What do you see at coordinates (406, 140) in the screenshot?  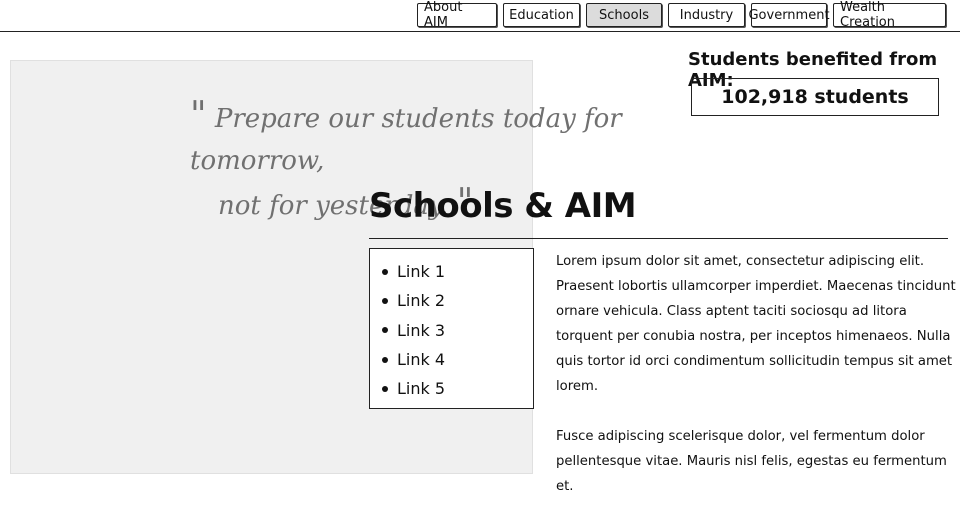 I see `quote-line-1: Prepare our students today for tomorrow,` at bounding box center [406, 140].